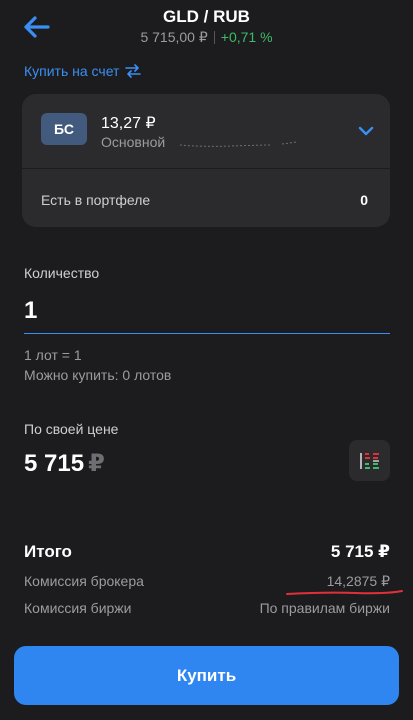 The height and width of the screenshot is (720, 413). Describe the element at coordinates (206, 16) in the screenshot. I see `instrument-title: GLD / RUB` at that location.